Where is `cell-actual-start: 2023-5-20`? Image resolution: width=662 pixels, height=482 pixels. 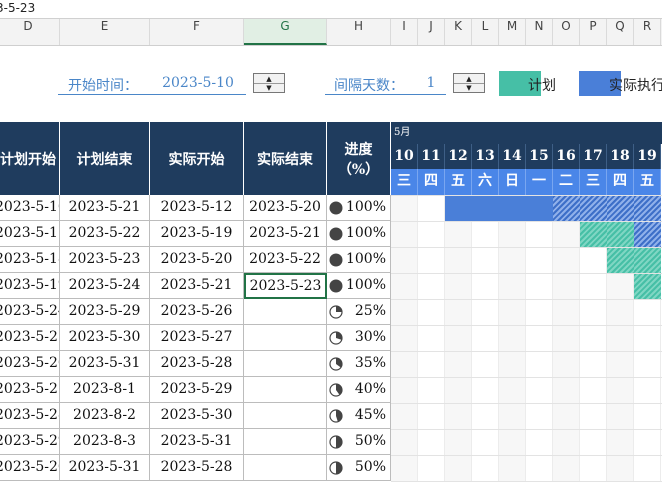
cell-actual-start: 2023-5-20 is located at coordinates (197, 260).